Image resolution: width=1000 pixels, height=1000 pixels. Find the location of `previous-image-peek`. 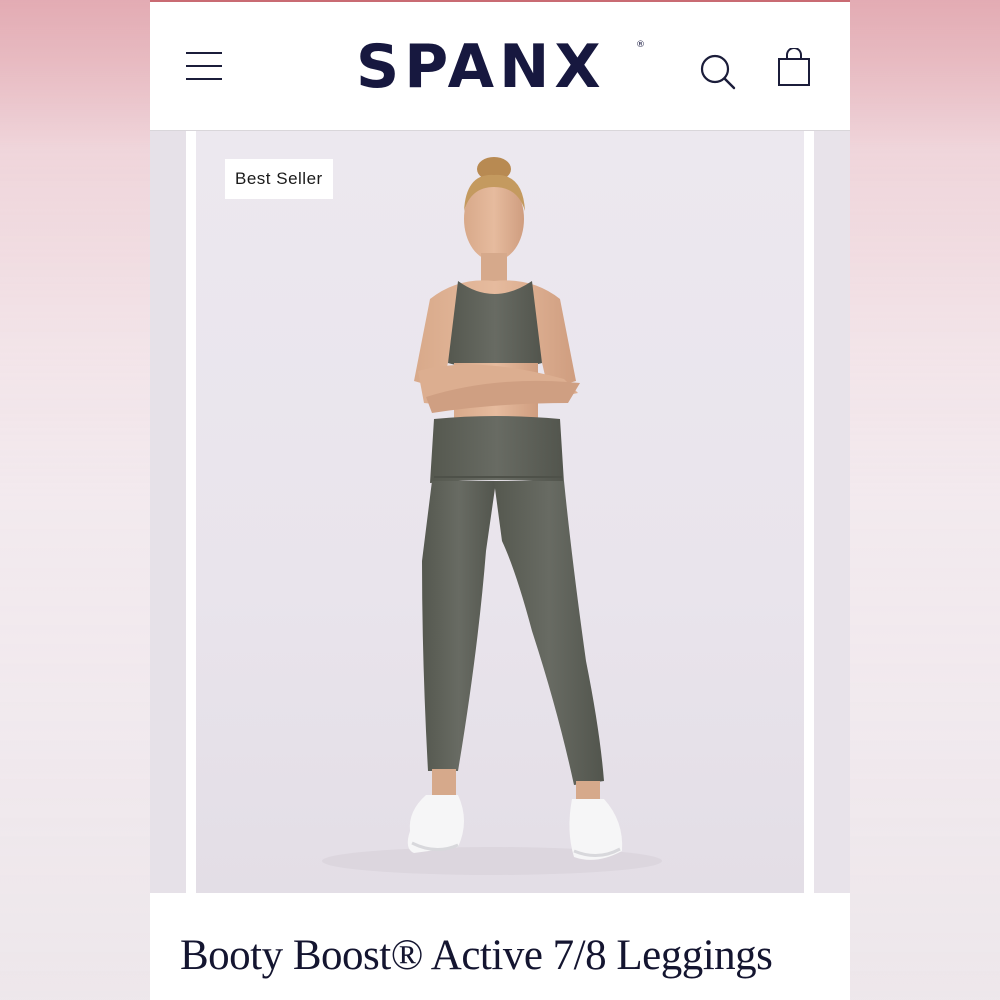

previous-image-peek is located at coordinates (168, 512).